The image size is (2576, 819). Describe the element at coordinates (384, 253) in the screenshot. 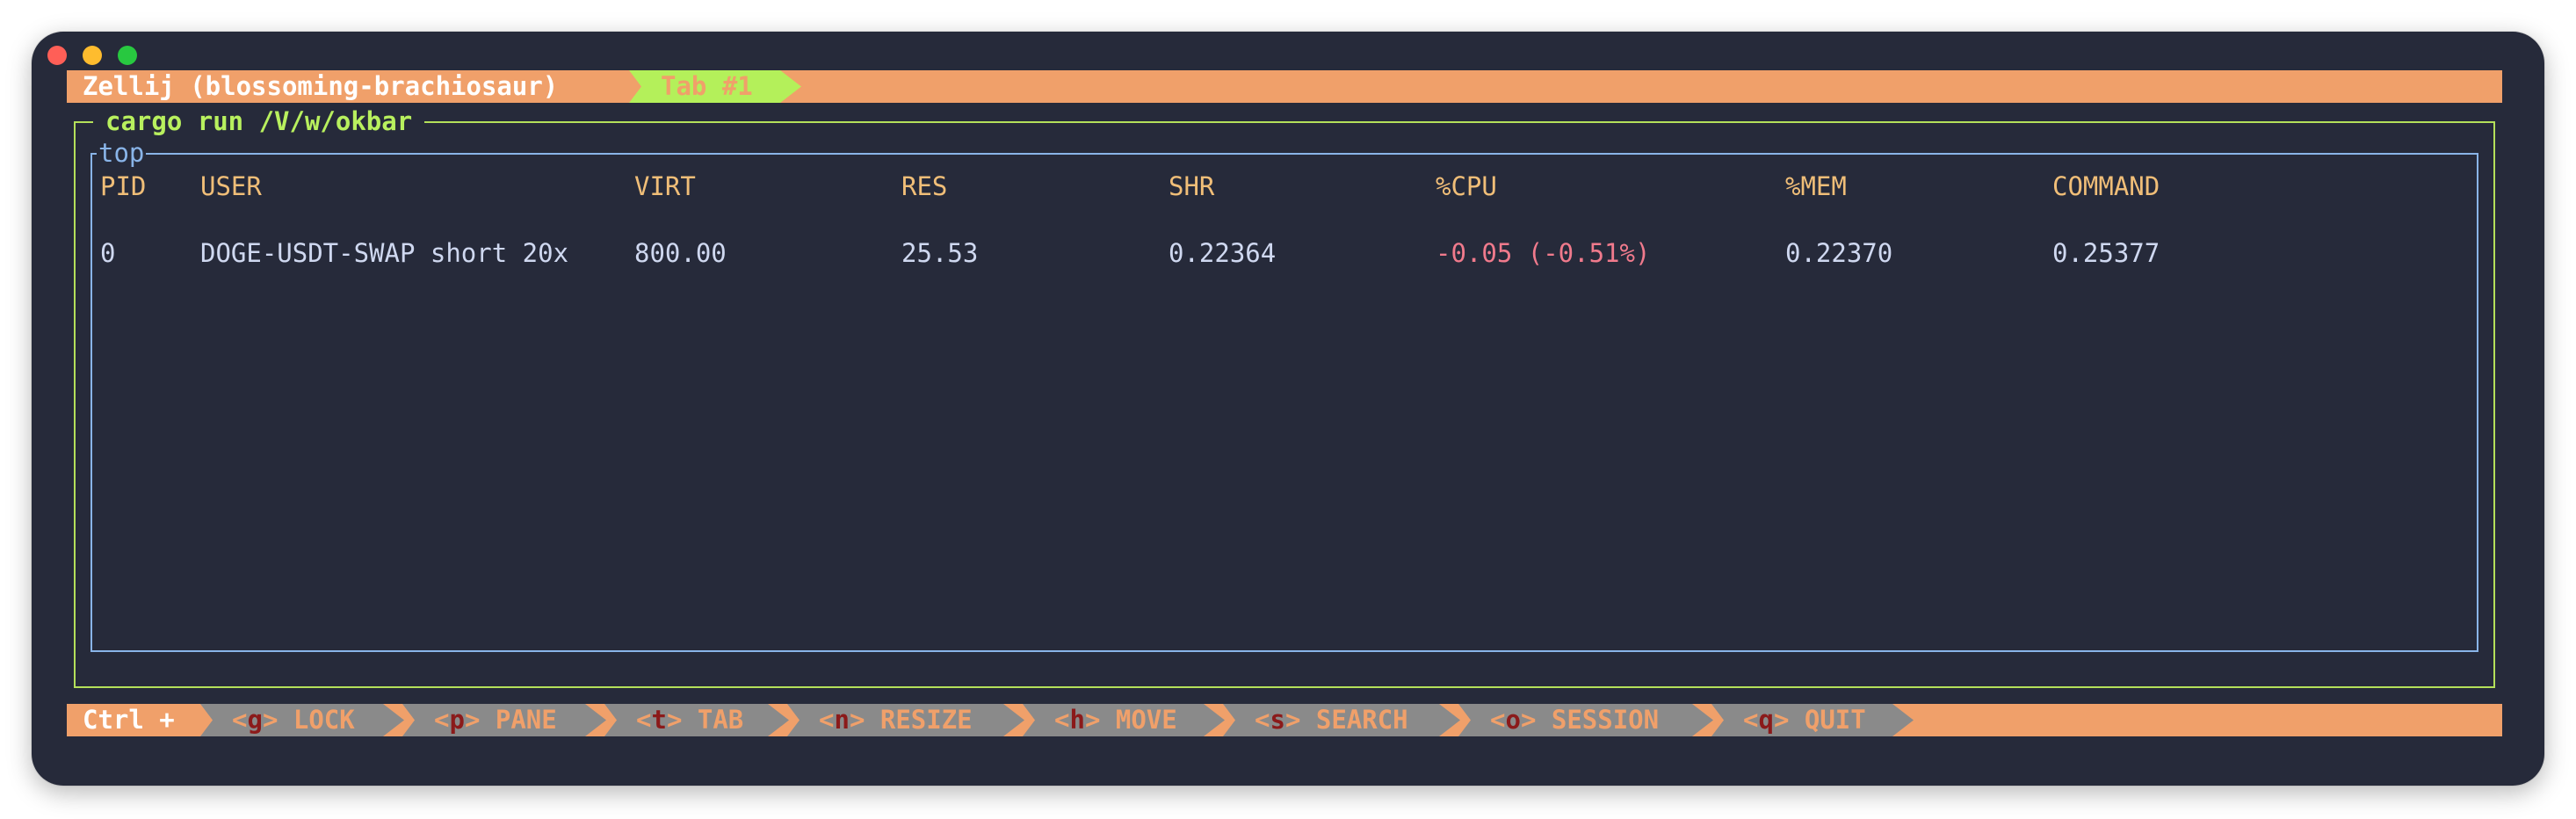

I see `cell-user: DOGE-USDT-SWAP short 20x` at that location.